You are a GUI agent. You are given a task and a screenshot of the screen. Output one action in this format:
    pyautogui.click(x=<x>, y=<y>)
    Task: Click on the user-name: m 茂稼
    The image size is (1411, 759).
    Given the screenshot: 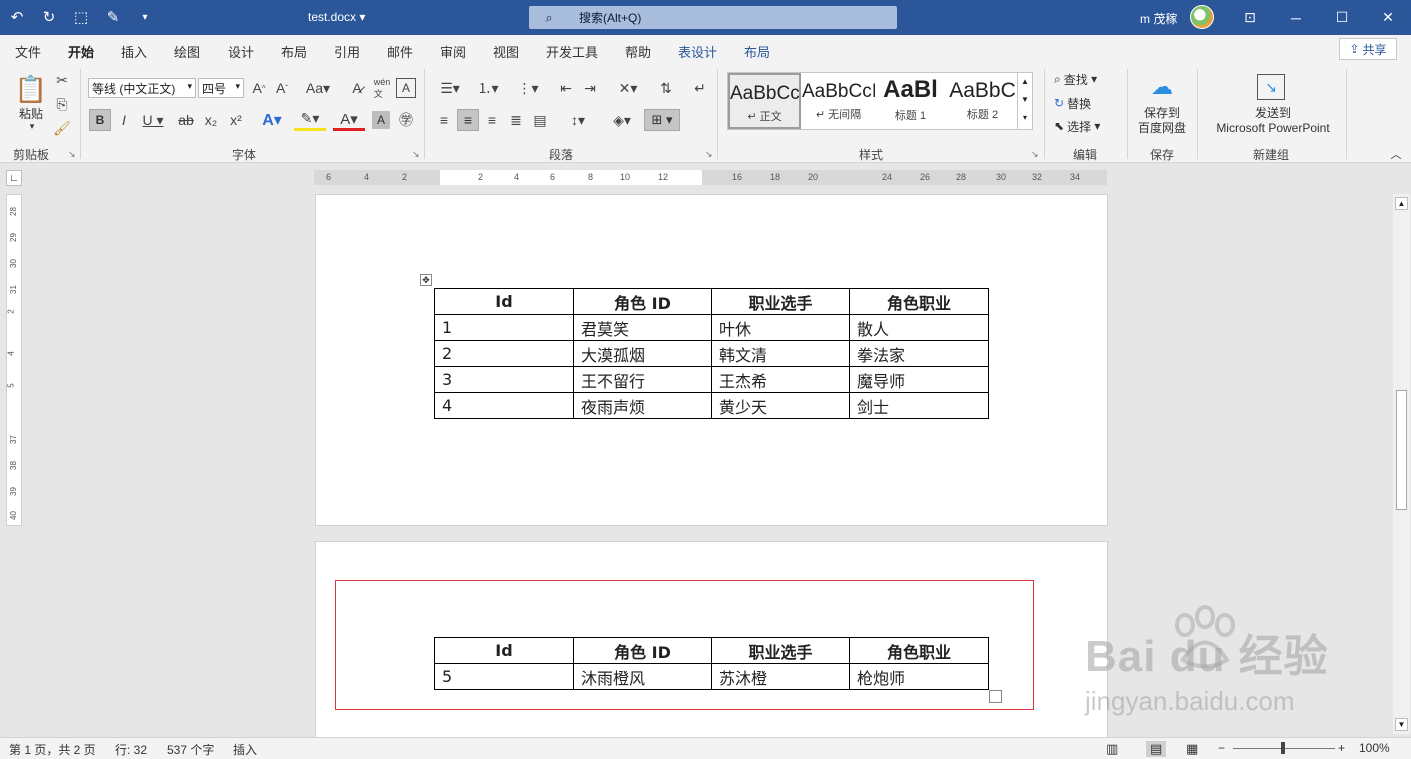 What is the action you would take?
    pyautogui.click(x=1158, y=18)
    